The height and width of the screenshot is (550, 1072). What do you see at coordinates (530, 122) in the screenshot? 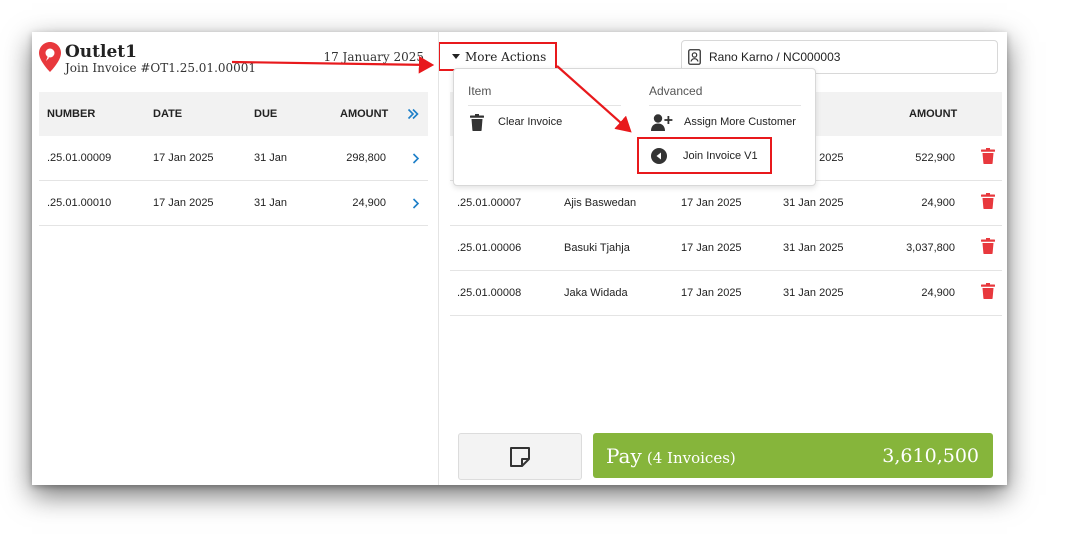
I see `clear-invoice-label: Clear Invoice` at bounding box center [530, 122].